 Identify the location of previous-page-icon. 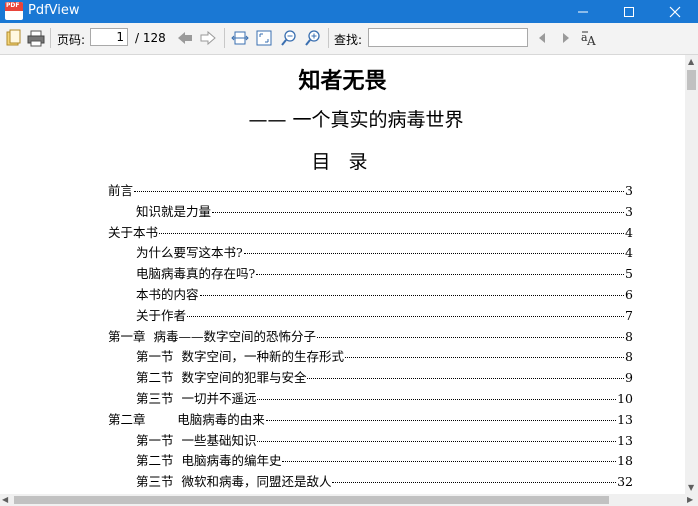
(185, 38).